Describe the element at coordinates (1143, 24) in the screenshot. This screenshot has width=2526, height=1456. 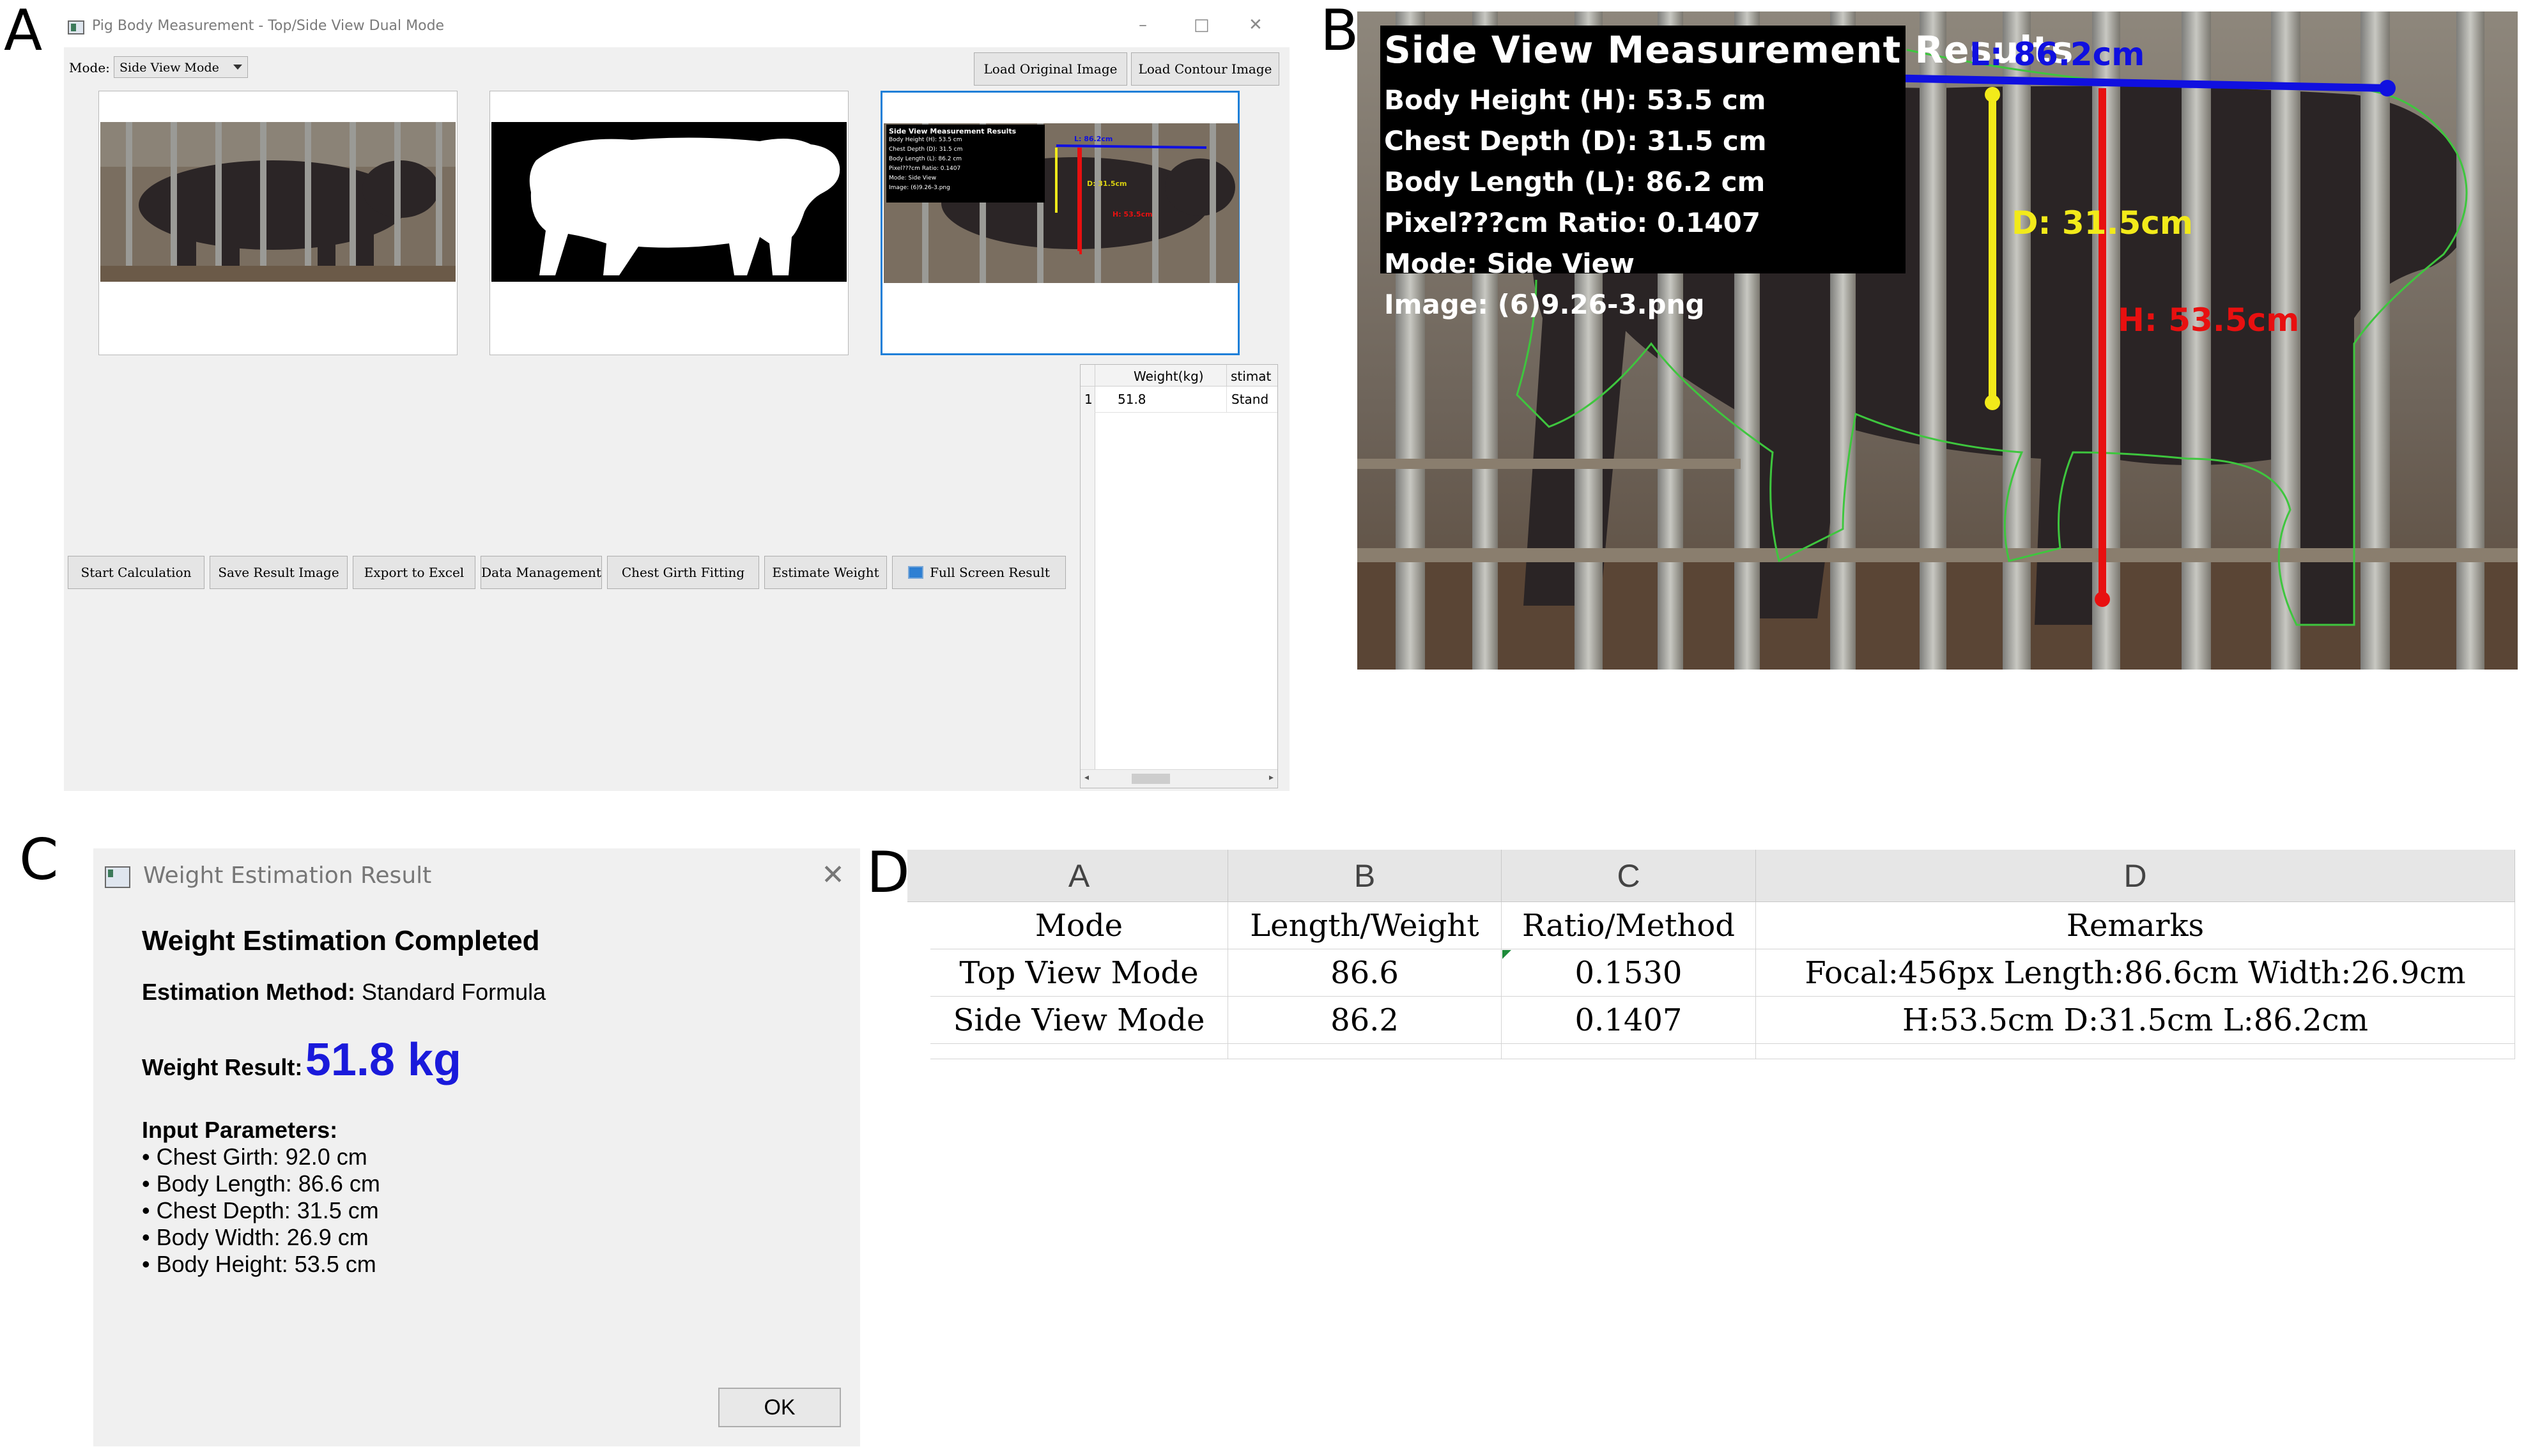
I see `minimize-icon: –` at that location.